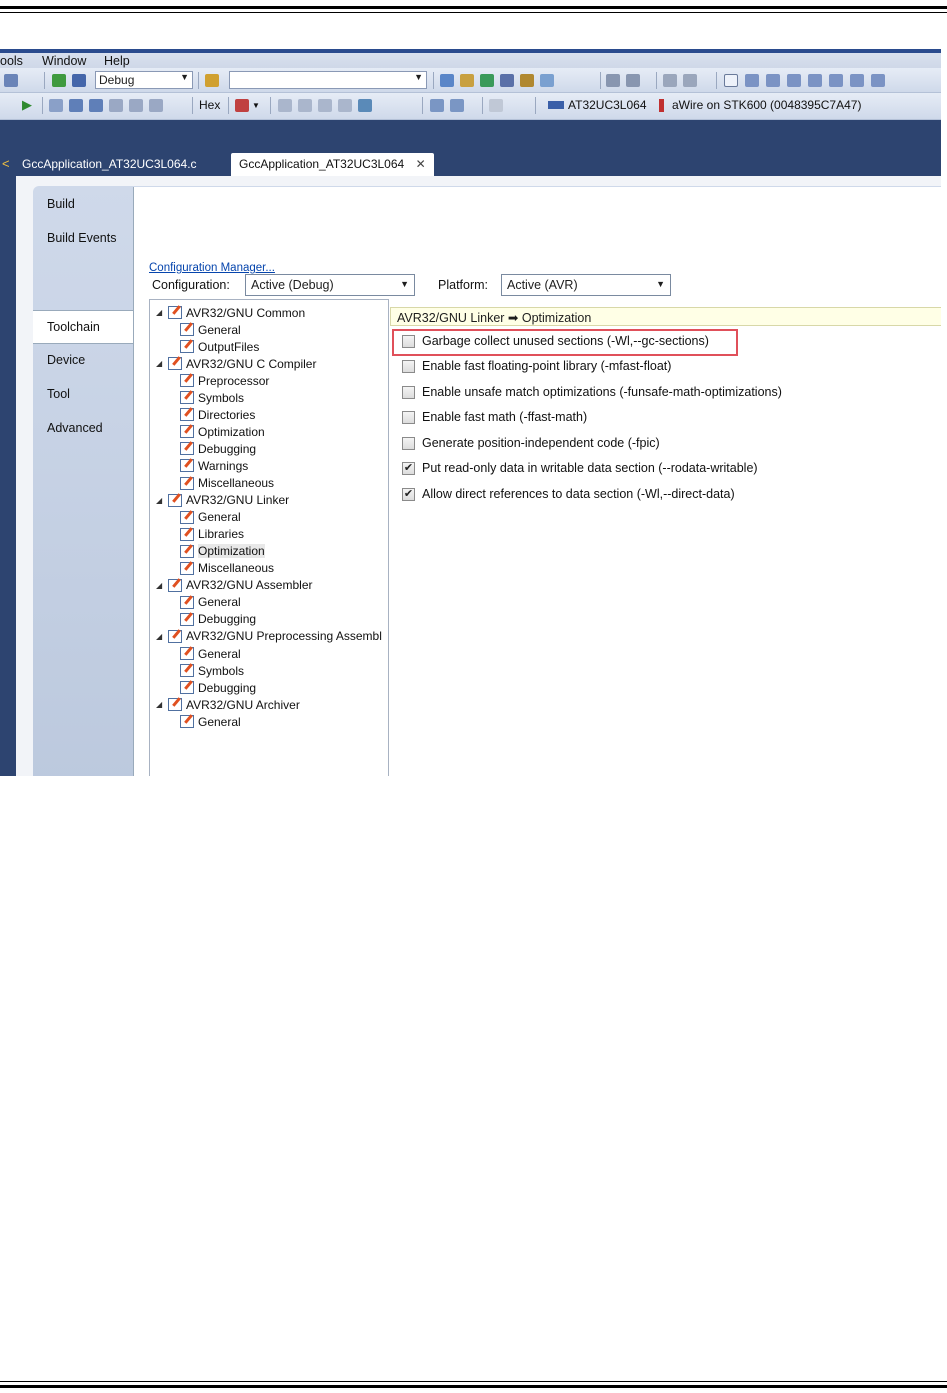  I want to click on tree-label: AVR32/GNU C Compiler, so click(251, 363).